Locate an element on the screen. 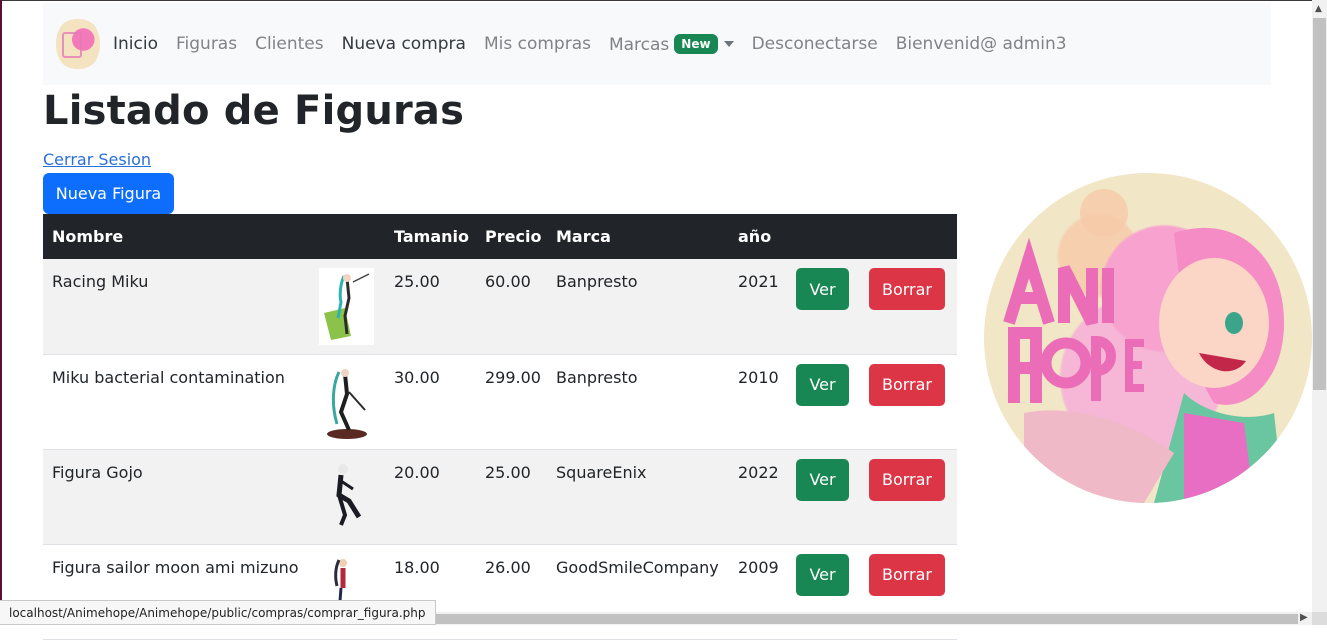  scroll-right-icon: ▶ is located at coordinates (1304, 617).